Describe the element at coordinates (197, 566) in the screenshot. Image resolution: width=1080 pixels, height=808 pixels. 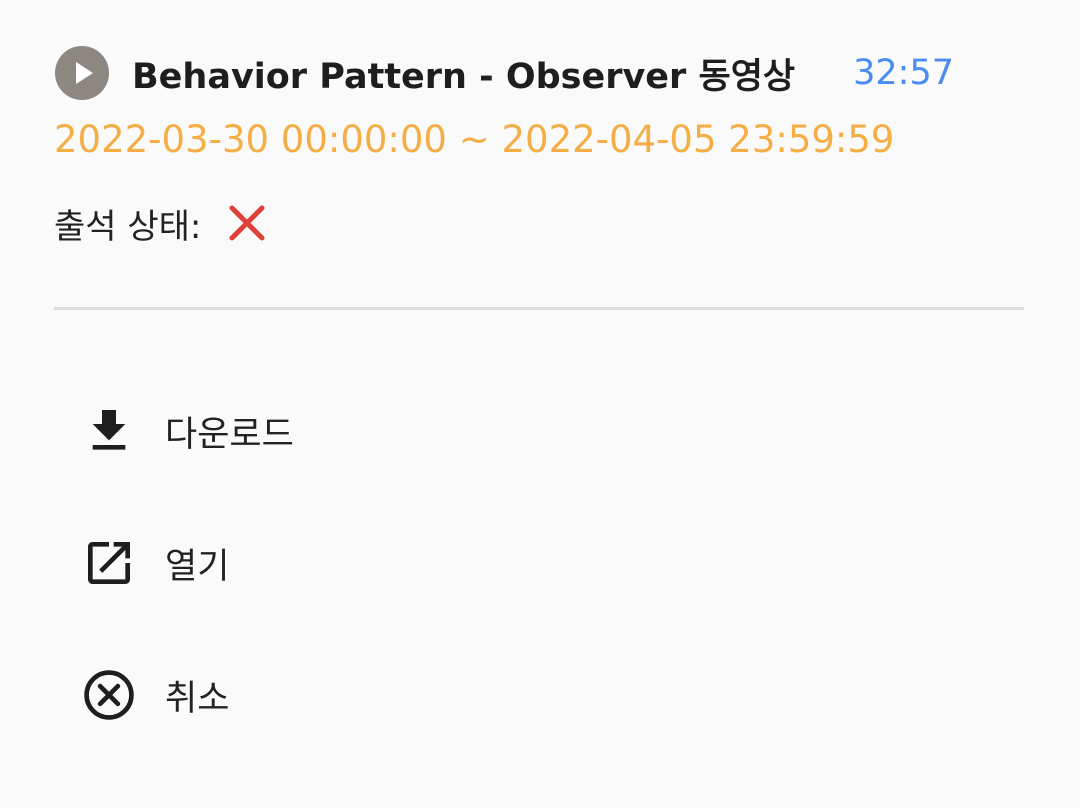
I see `open-label: 열기` at that location.